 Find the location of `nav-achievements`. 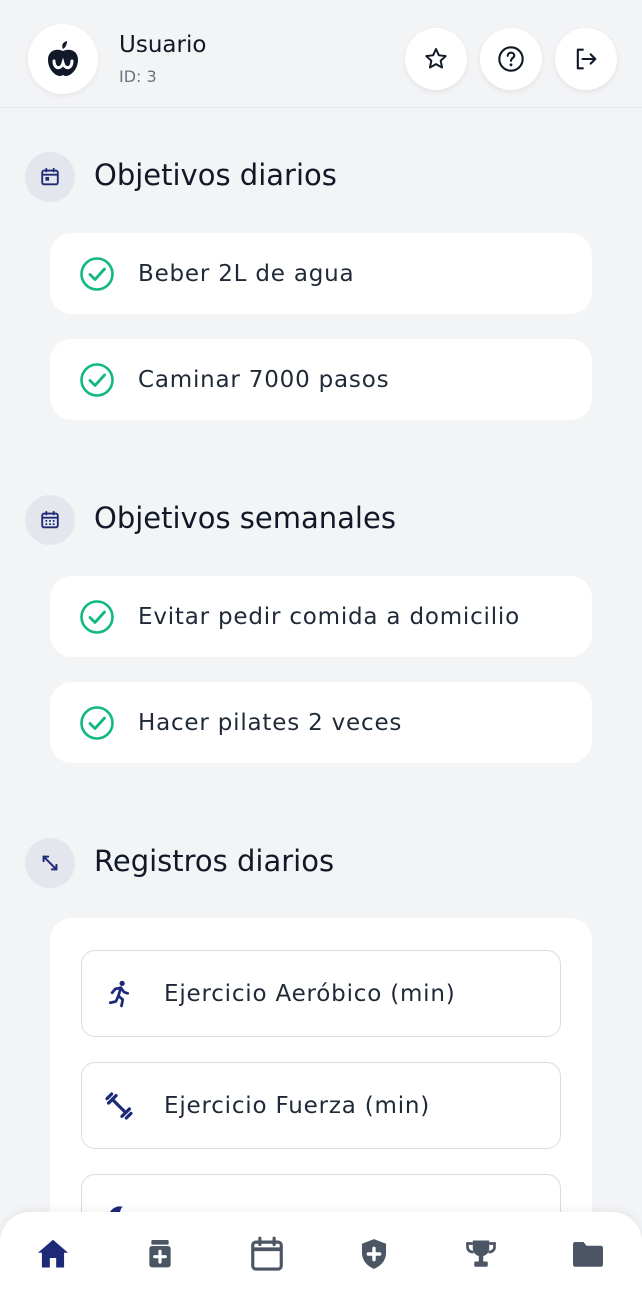

nav-achievements is located at coordinates (481, 1254).